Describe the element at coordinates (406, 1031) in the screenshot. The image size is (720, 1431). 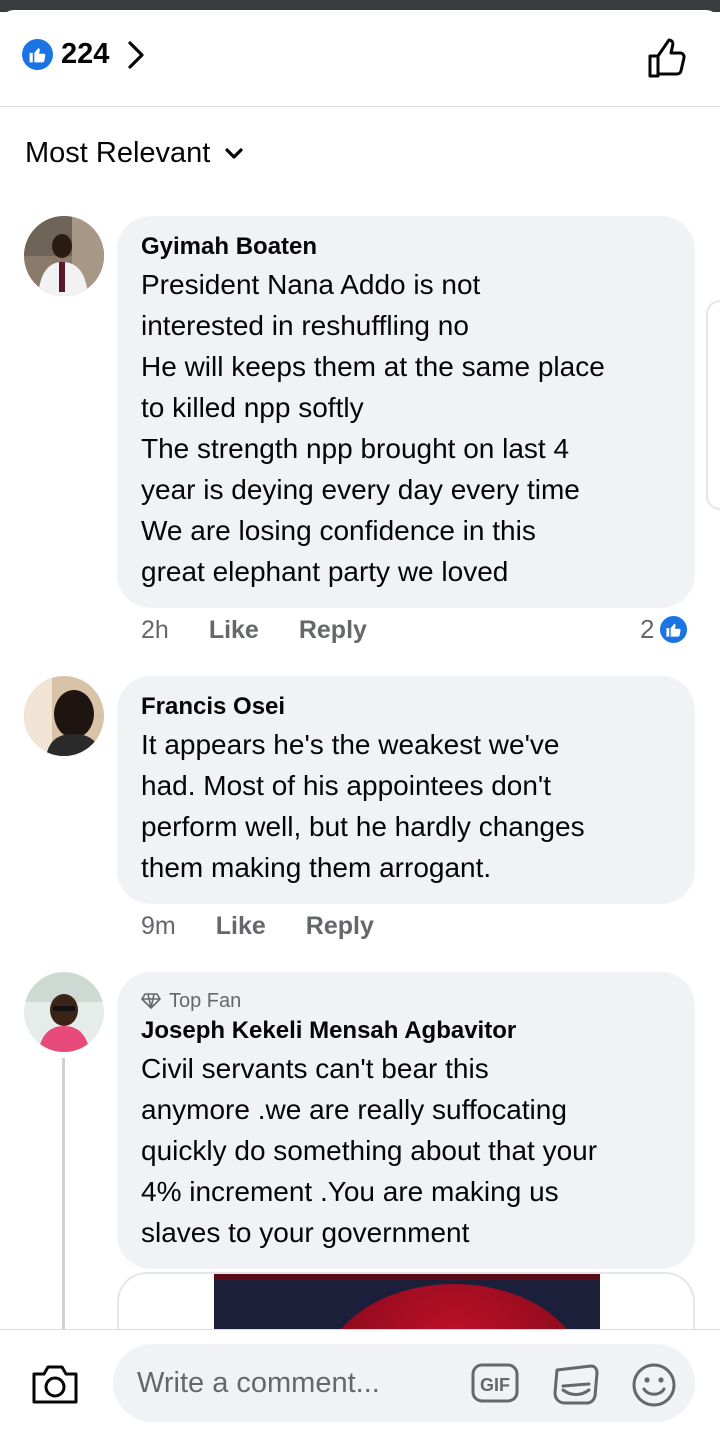
I see `comment-author: Joseph Kekeli Mensah Agbavitor` at that location.